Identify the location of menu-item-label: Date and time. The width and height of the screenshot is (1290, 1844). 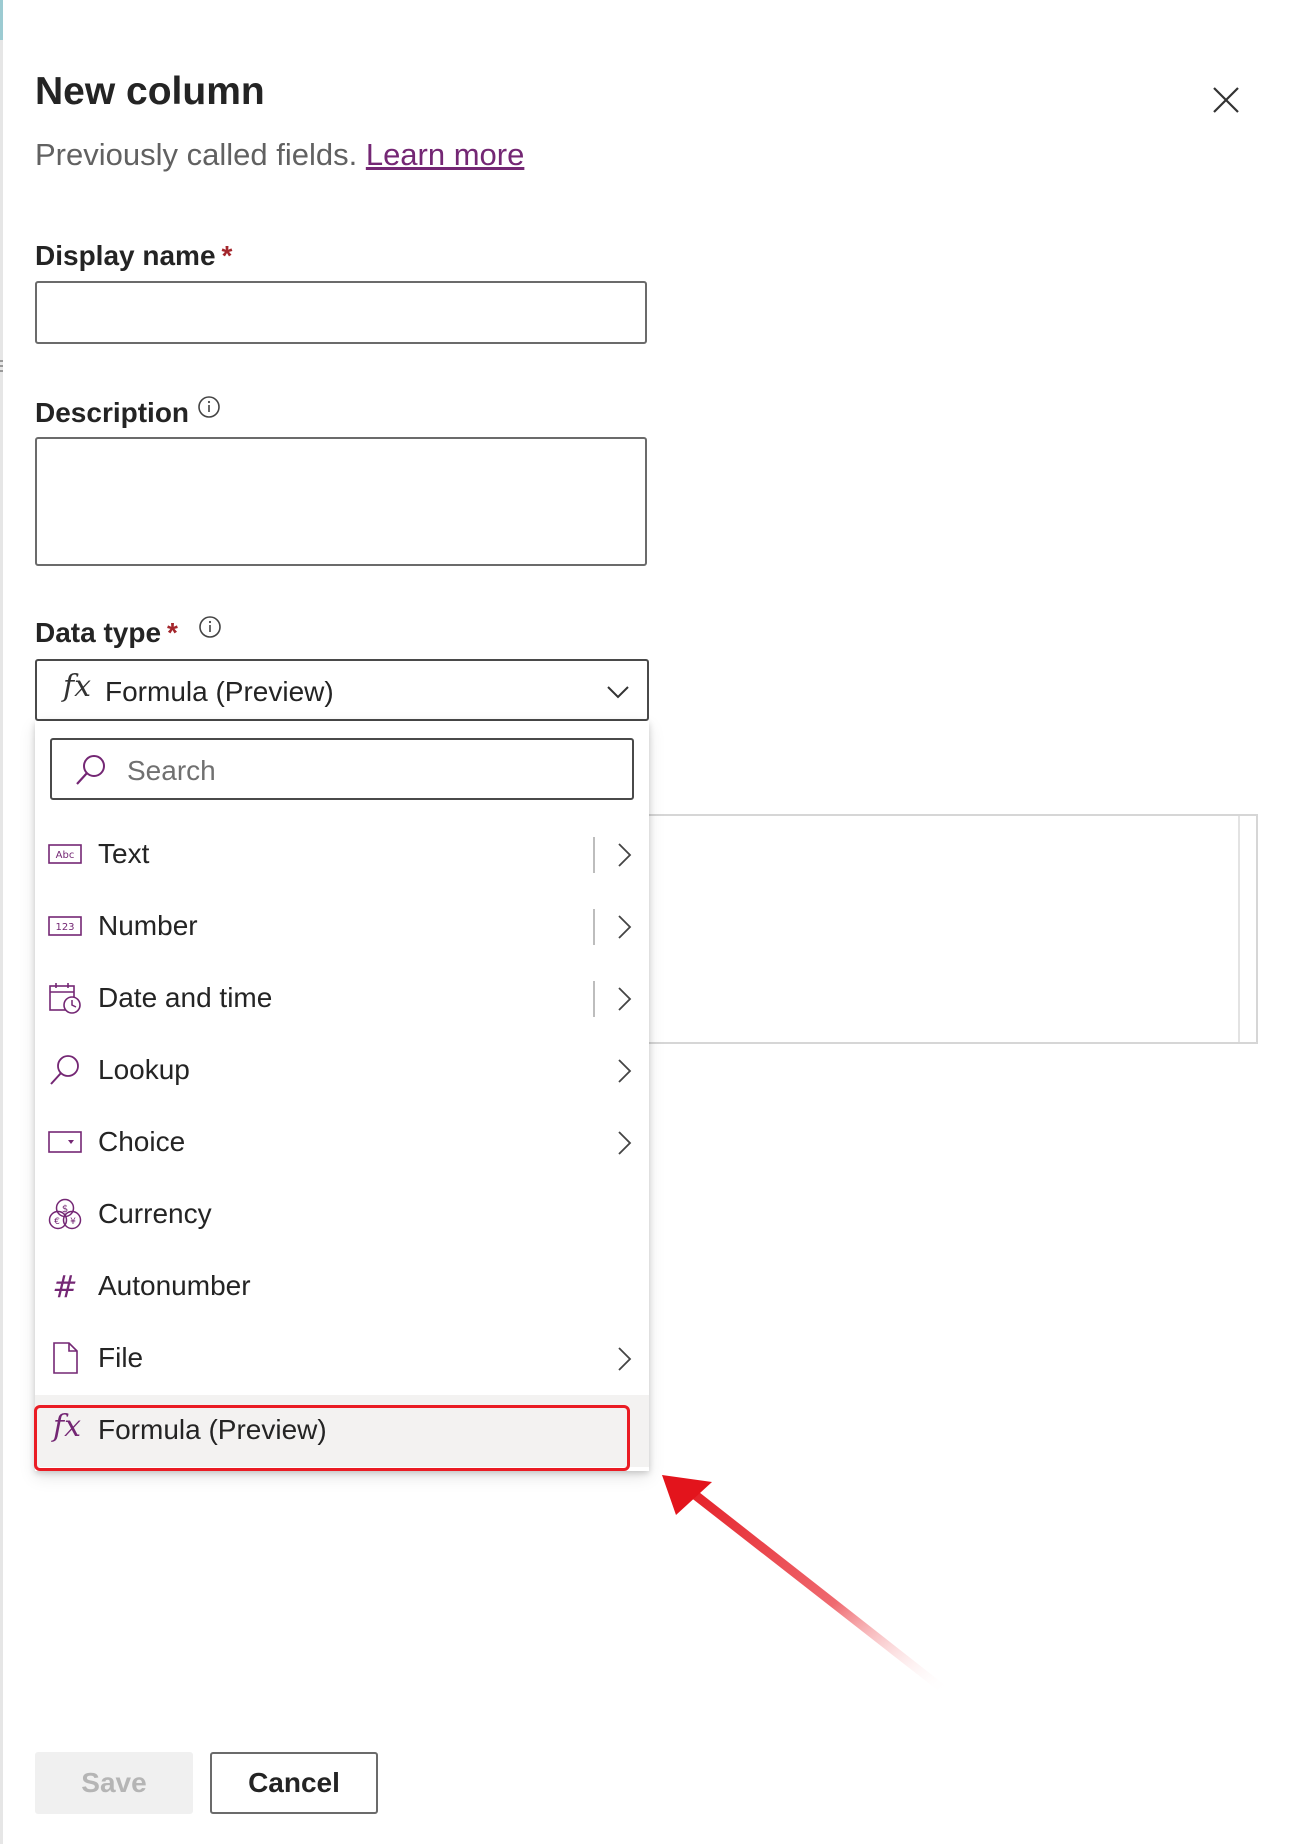
(185, 997).